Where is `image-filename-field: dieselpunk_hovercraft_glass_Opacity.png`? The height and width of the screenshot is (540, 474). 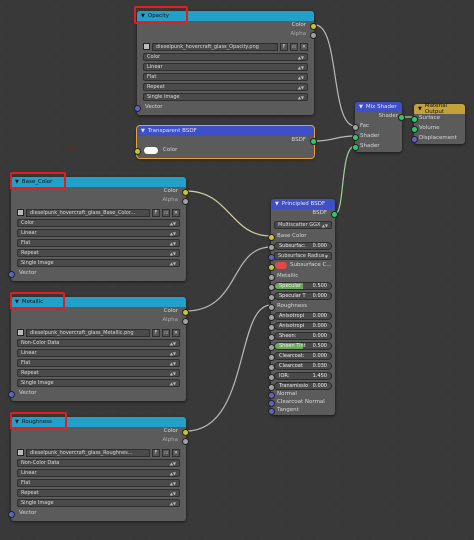 image-filename-field: dieselpunk_hovercraft_glass_Opacity.png is located at coordinates (215, 46).